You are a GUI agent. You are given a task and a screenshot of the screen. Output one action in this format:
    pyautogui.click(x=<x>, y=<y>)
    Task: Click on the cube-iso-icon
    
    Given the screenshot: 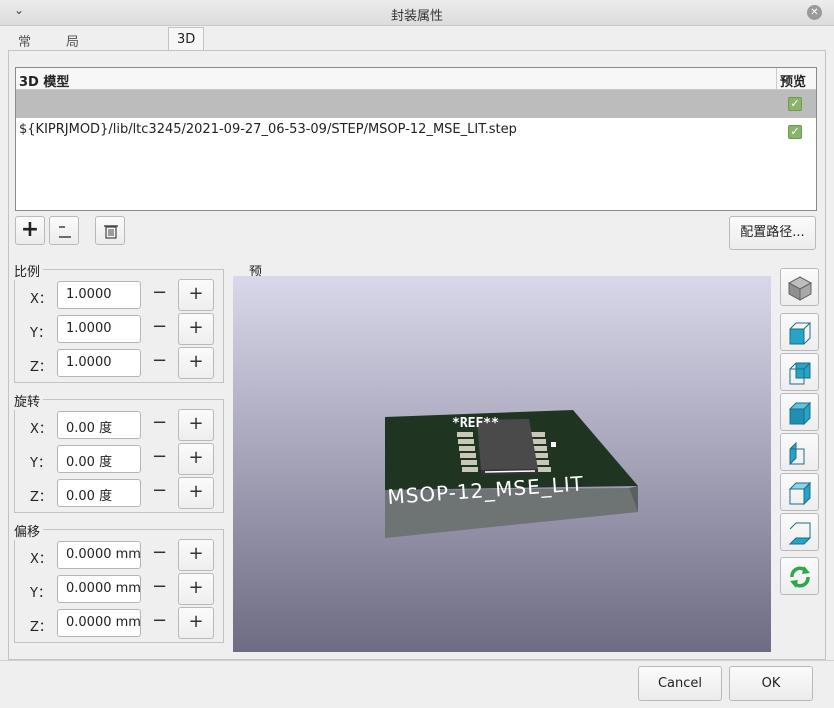 What is the action you would take?
    pyautogui.click(x=800, y=288)
    